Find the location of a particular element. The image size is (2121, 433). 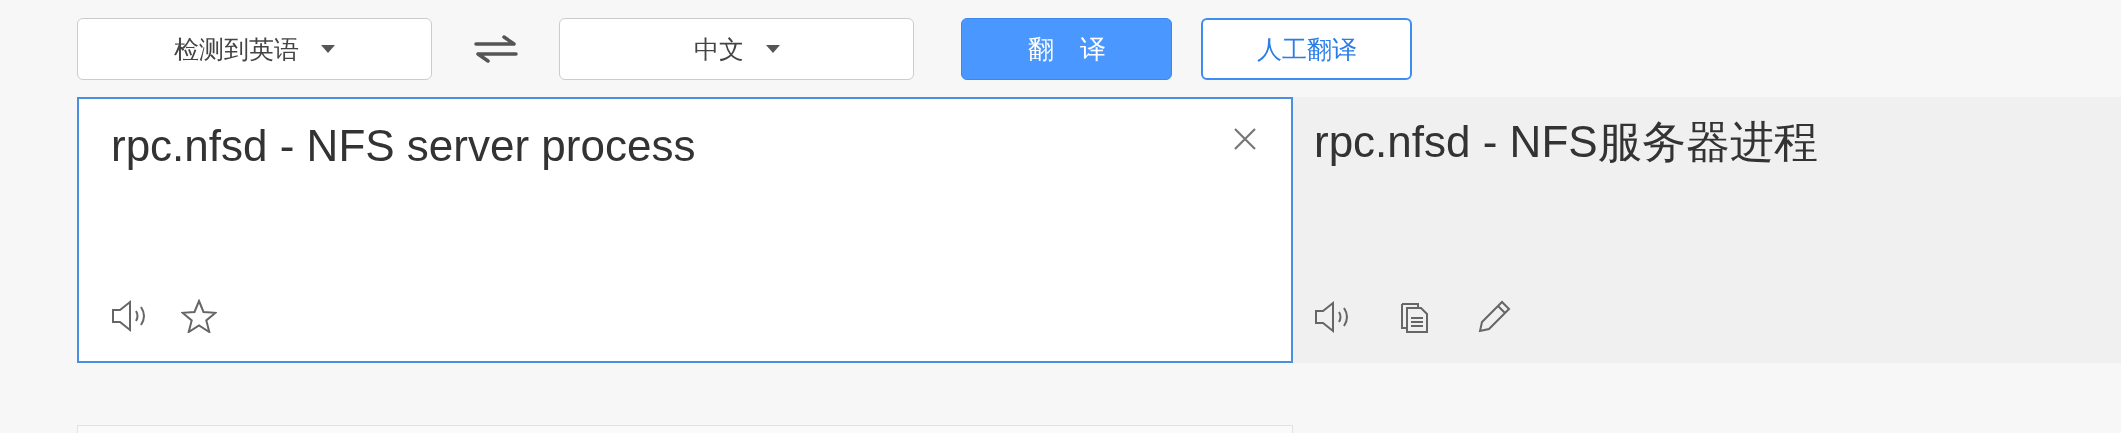

close-button is located at coordinates (1245, 139).